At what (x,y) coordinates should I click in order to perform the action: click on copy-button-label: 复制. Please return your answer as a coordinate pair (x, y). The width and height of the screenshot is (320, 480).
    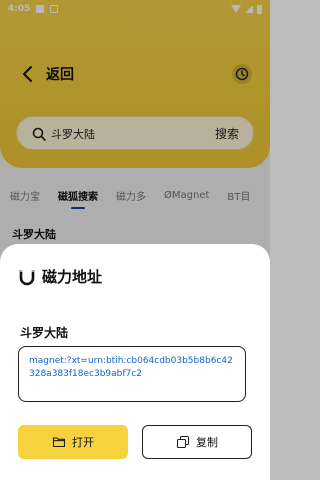
    Looking at the image, I should click on (207, 442).